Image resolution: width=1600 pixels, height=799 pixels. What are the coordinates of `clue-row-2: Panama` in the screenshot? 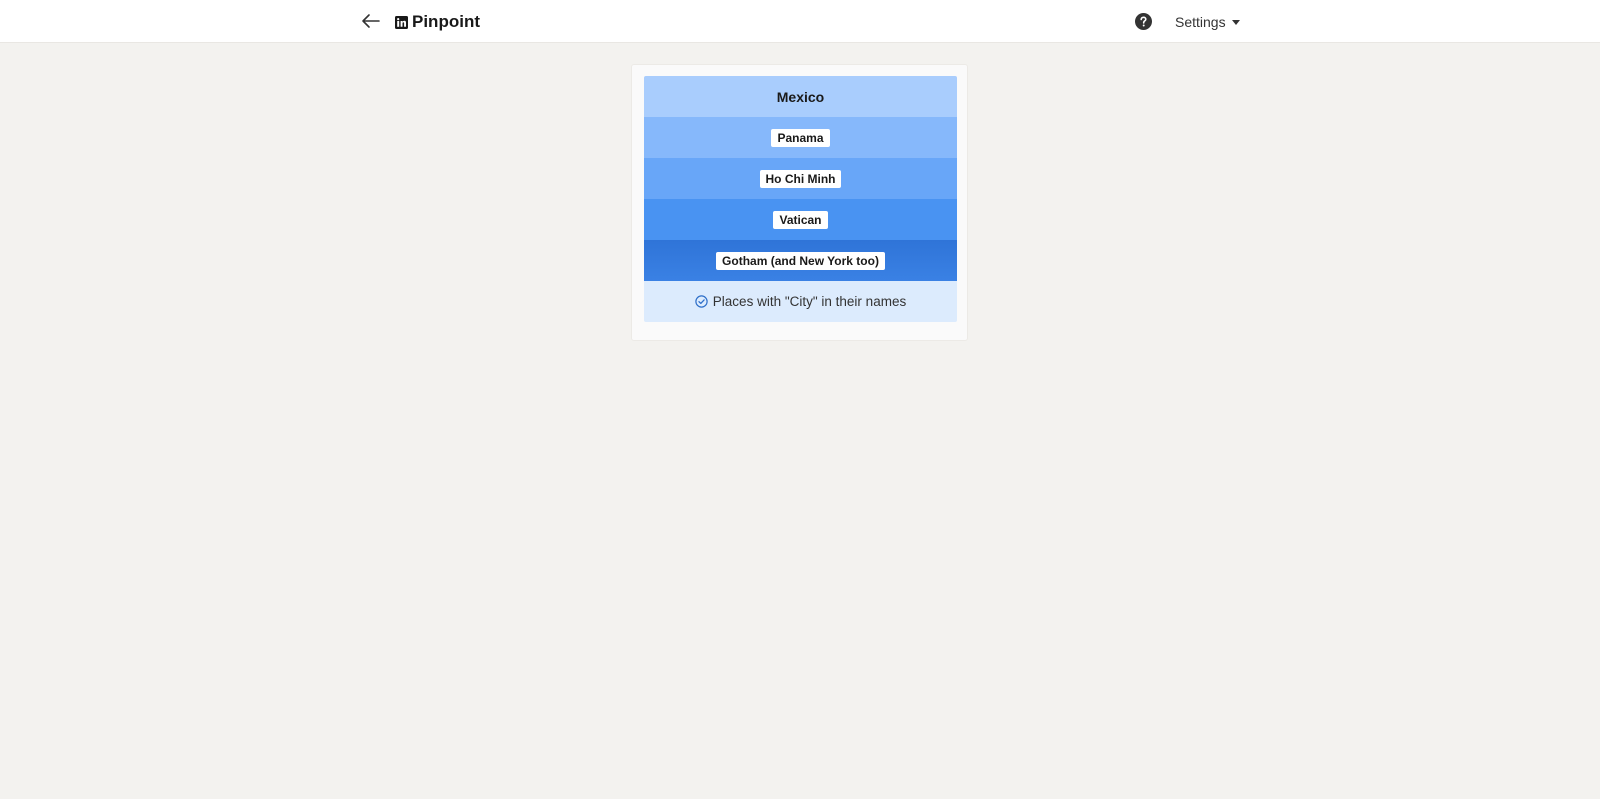 It's located at (800, 137).